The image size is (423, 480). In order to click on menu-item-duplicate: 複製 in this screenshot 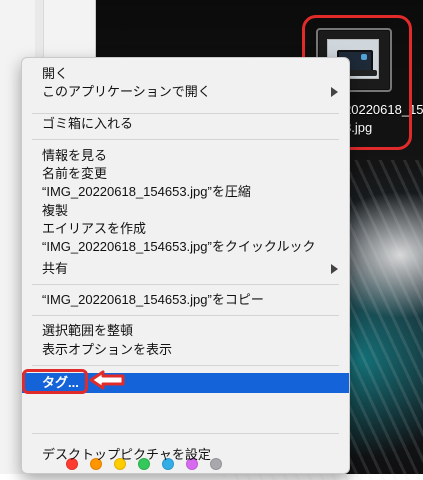, I will do `click(185, 211)`.